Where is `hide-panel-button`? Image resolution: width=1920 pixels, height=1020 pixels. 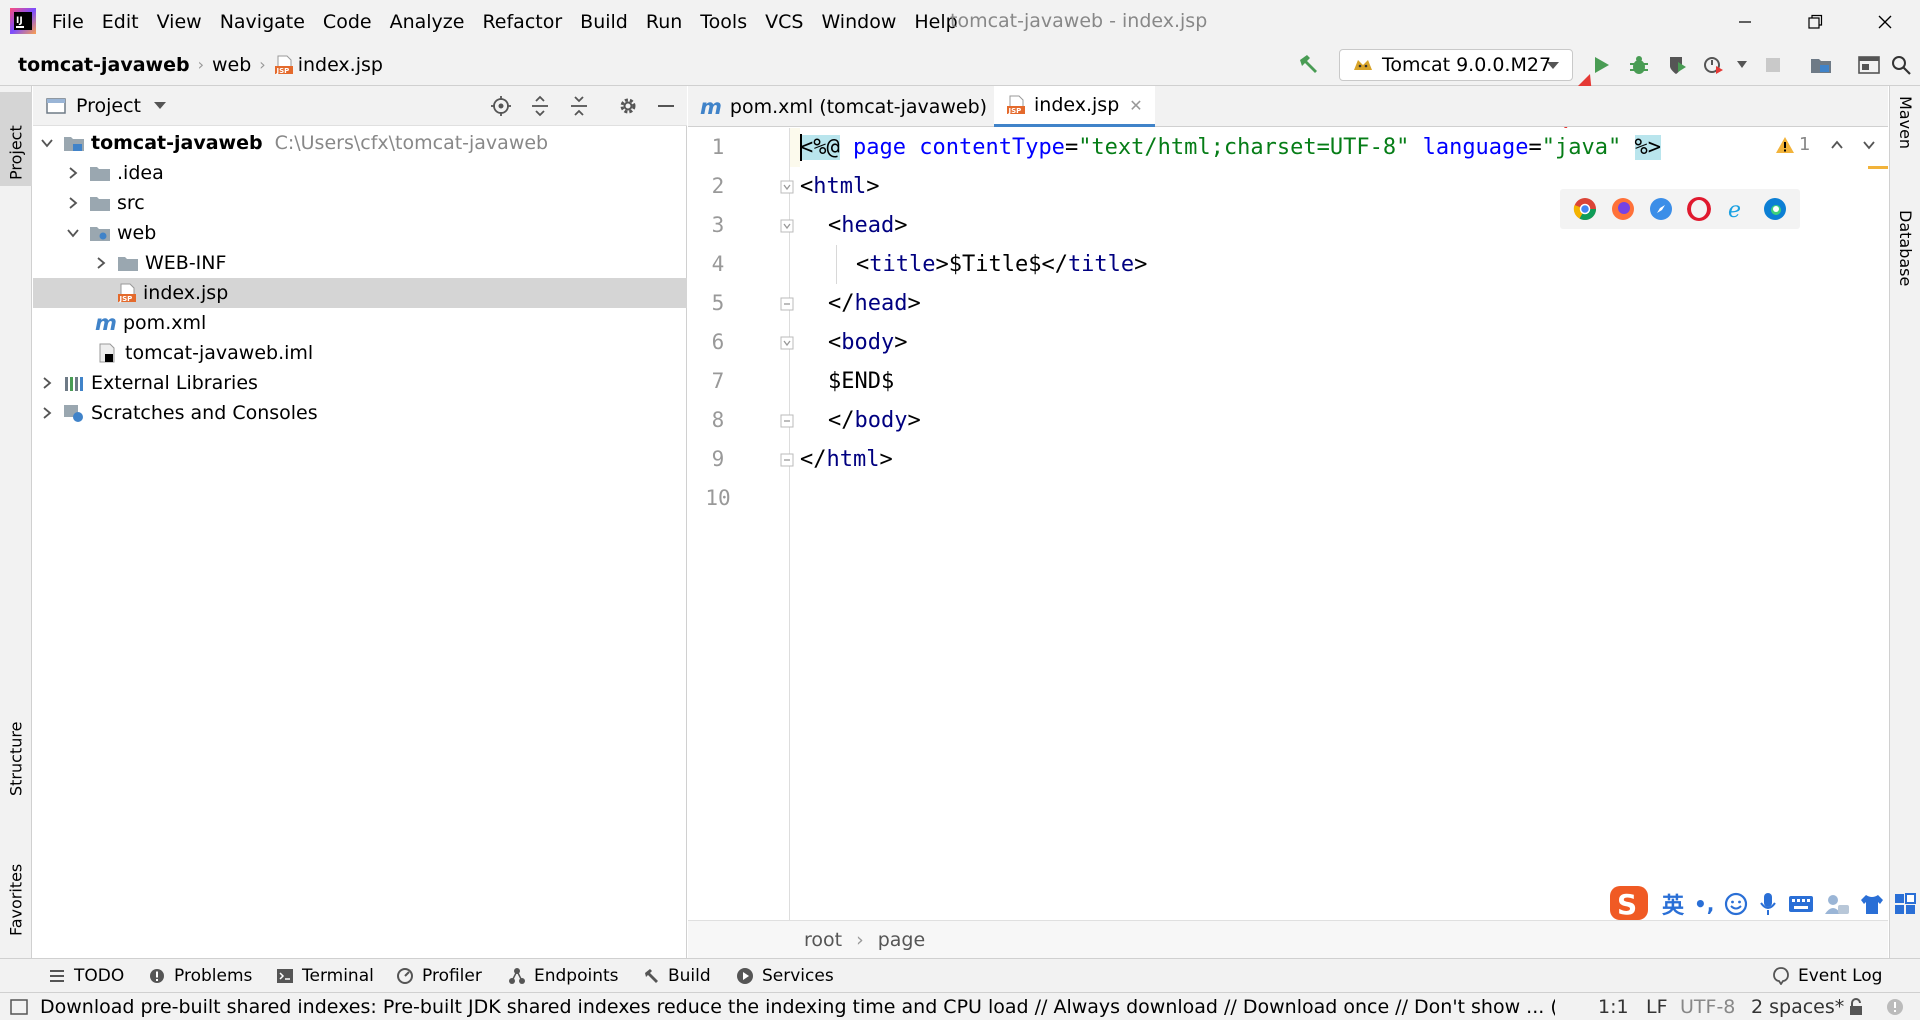
hide-panel-button is located at coordinates (666, 106).